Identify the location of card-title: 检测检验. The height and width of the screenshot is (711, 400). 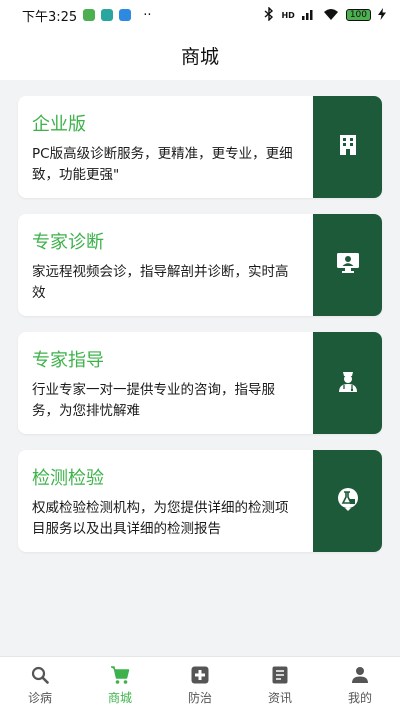
(68, 478).